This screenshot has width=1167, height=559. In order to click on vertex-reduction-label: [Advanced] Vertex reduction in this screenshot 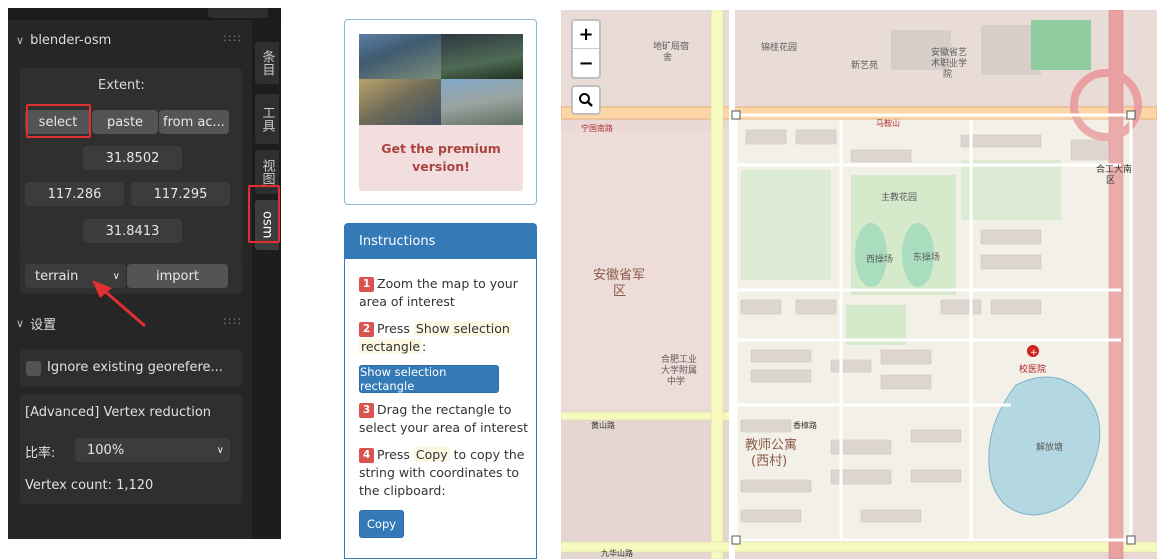, I will do `click(118, 412)`.